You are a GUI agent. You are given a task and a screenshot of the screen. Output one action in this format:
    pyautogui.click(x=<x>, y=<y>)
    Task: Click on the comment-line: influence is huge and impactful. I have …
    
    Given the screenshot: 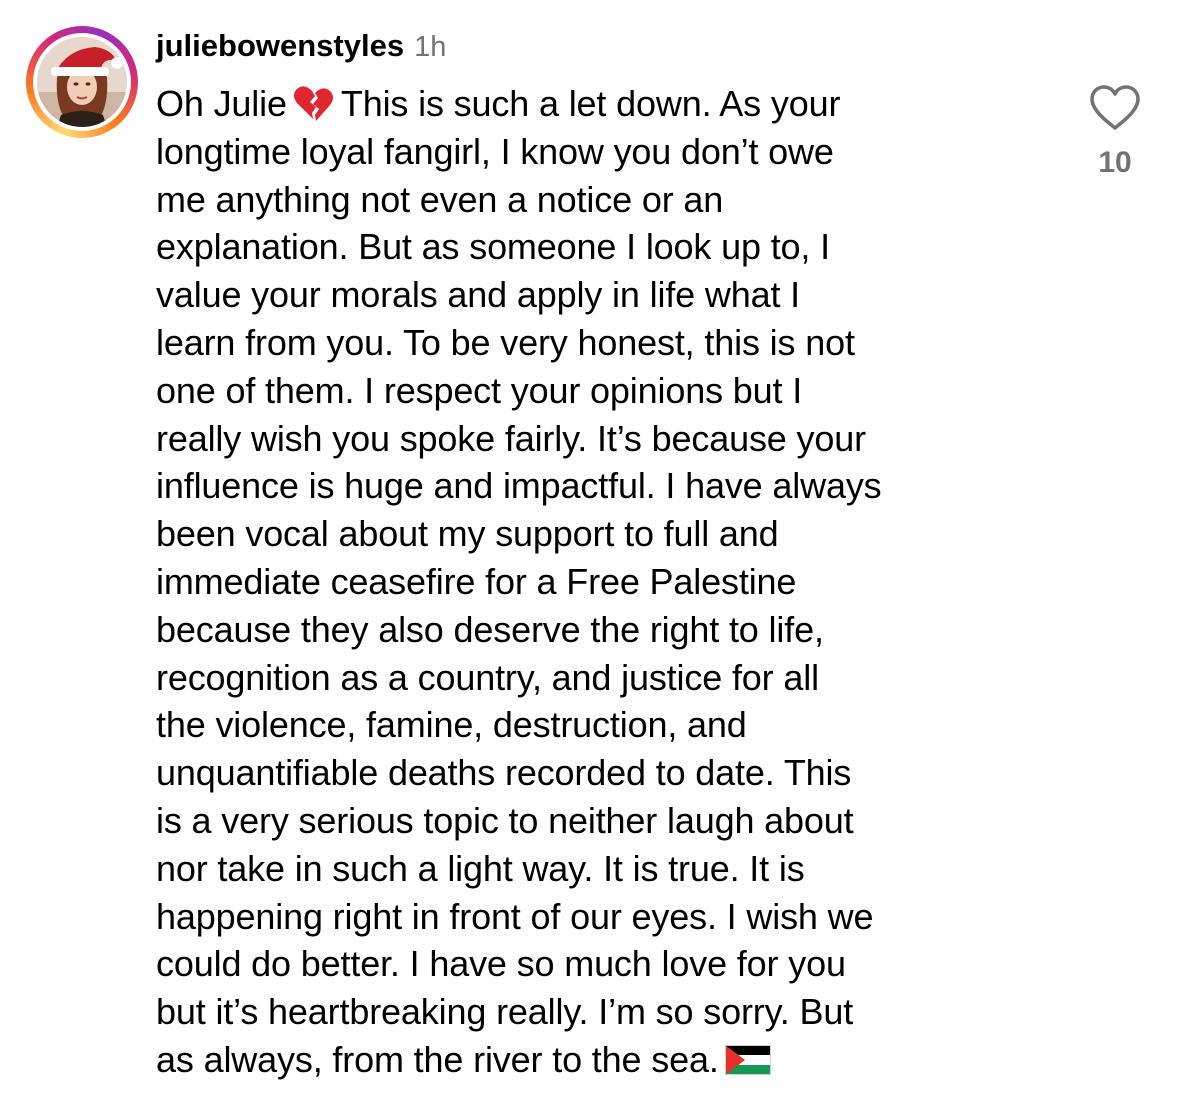 What is the action you would take?
    pyautogui.click(x=519, y=486)
    